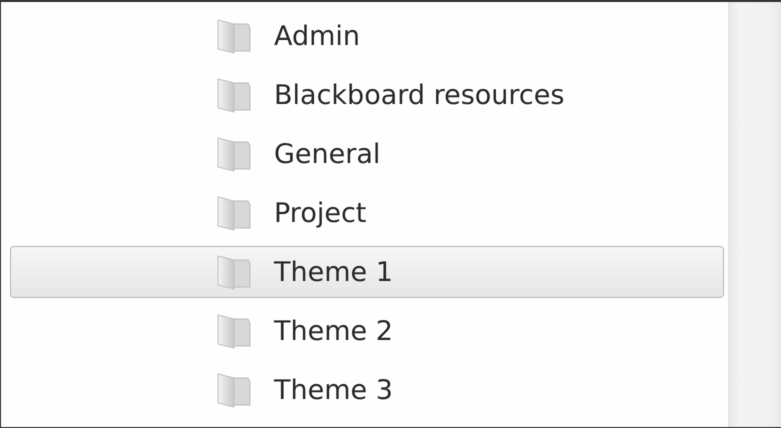  Describe the element at coordinates (327, 154) in the screenshot. I see `folder-name: General` at that location.